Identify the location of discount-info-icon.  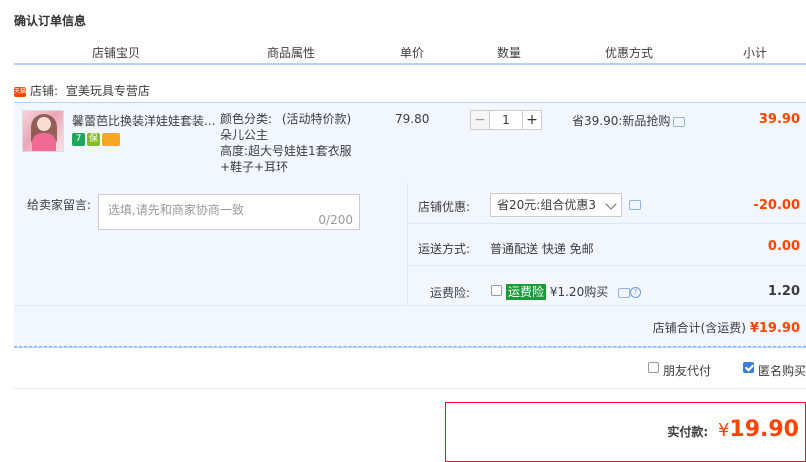
(635, 205).